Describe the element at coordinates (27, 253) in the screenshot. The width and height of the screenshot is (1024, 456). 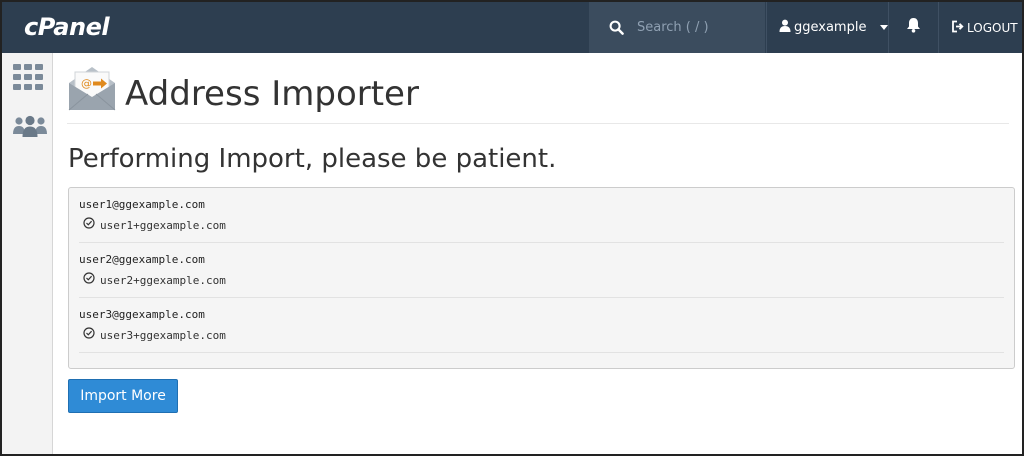
I see `sidebar` at that location.